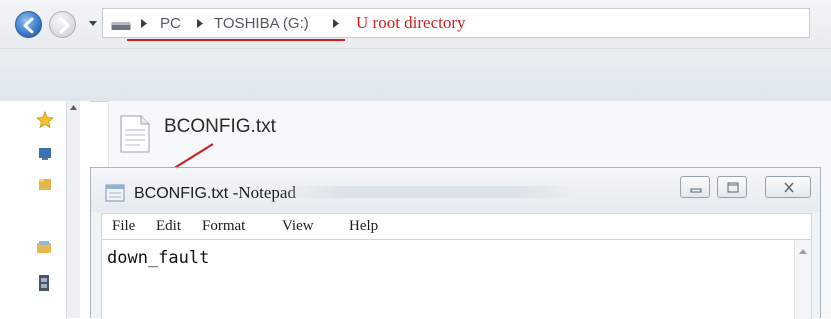  I want to click on maximize-icon, so click(733, 187).